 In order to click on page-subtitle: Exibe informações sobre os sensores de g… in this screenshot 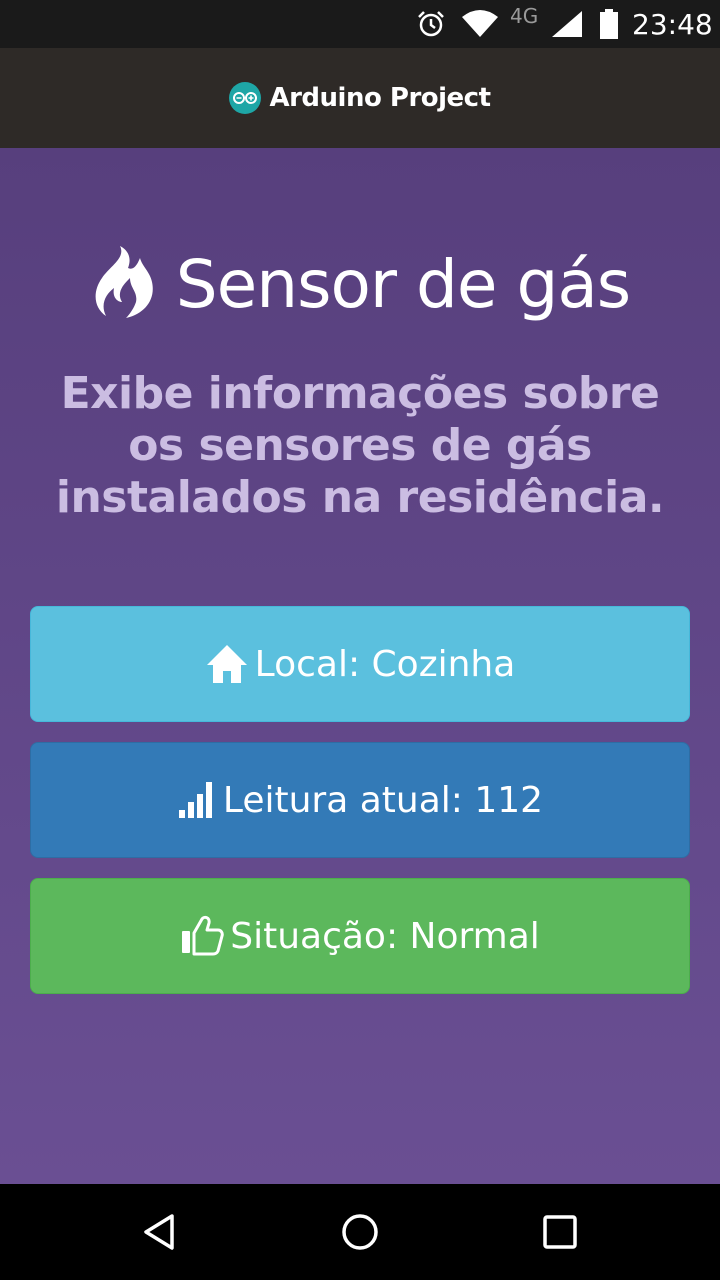, I will do `click(360, 445)`.